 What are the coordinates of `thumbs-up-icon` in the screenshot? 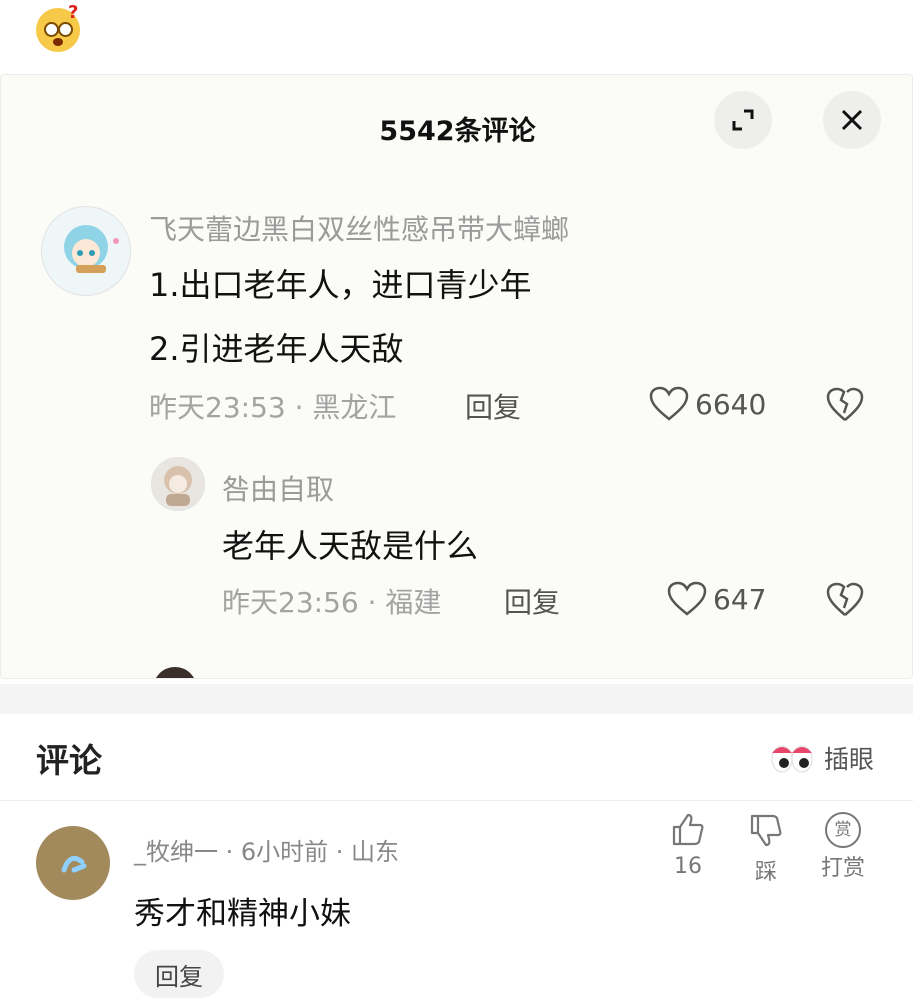 It's located at (688, 829).